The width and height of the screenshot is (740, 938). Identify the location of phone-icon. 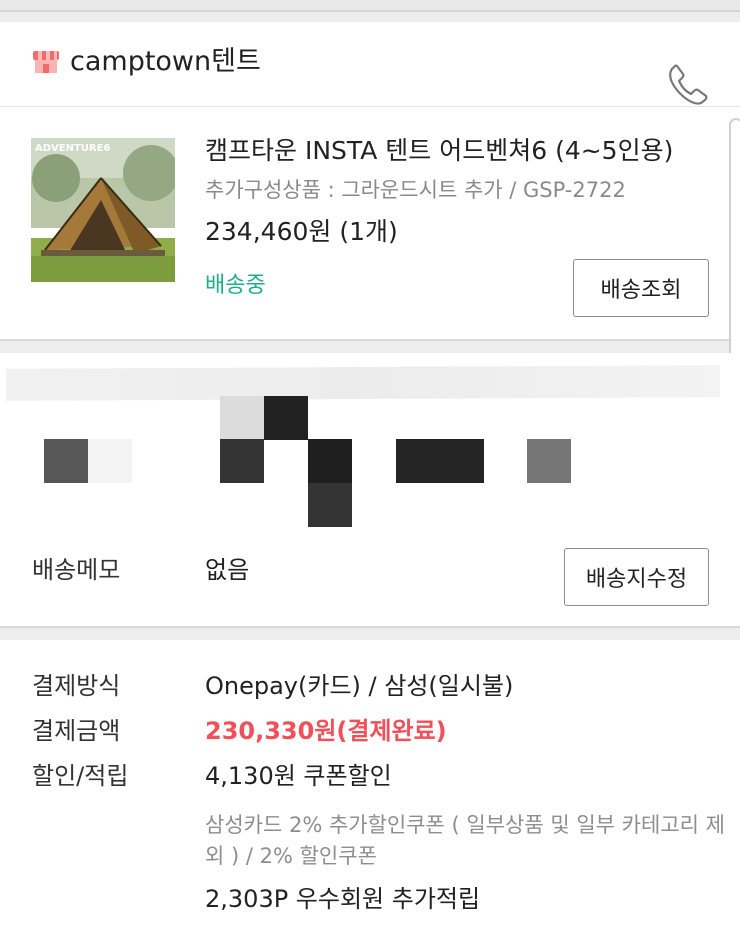
(688, 84).